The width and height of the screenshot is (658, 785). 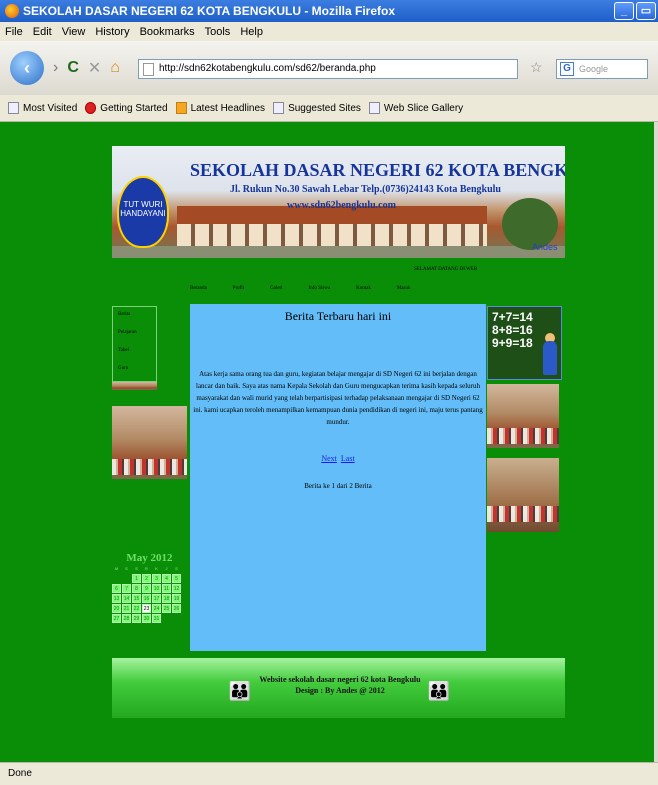 What do you see at coordinates (116, 618) in the screenshot?
I see `calendar-day: 27` at bounding box center [116, 618].